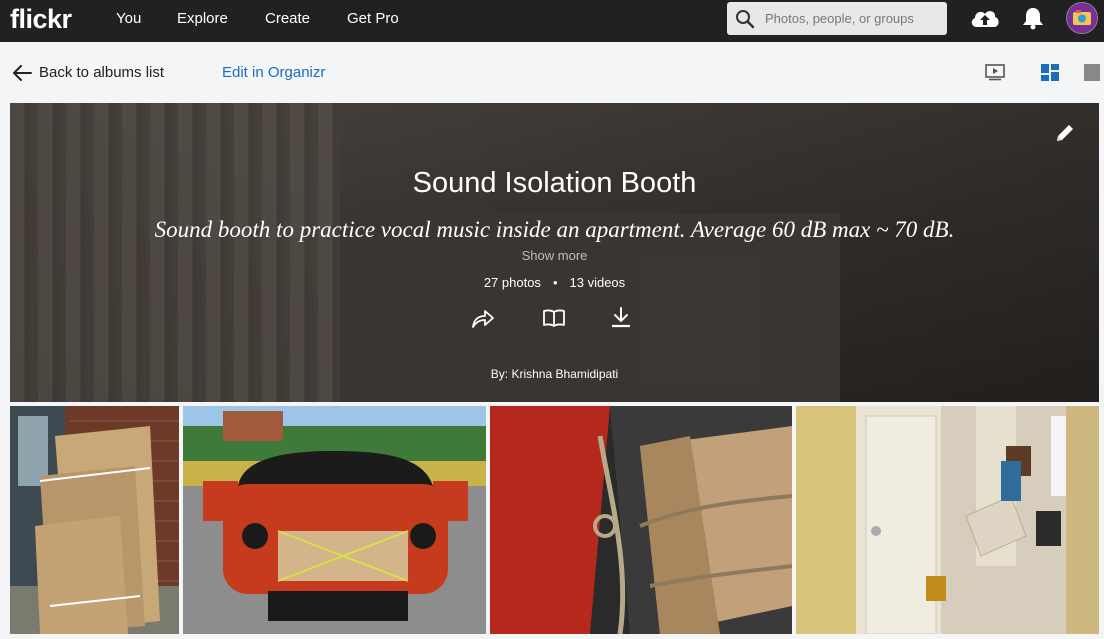 The width and height of the screenshot is (1104, 639). I want to click on back-label: Back to albums list, so click(102, 72).